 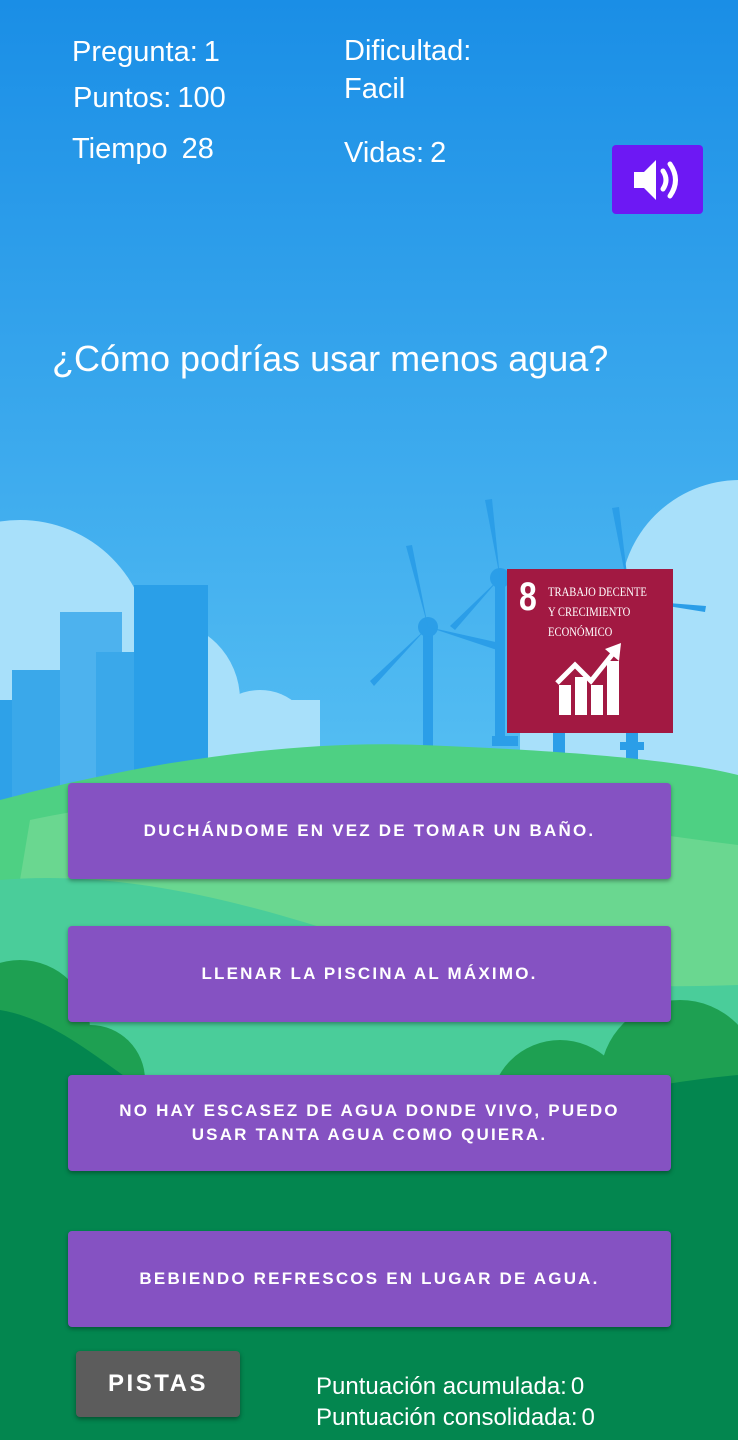 What do you see at coordinates (330, 358) in the screenshot?
I see `question-text: ¿Cómo podrías usar menos agua?` at bounding box center [330, 358].